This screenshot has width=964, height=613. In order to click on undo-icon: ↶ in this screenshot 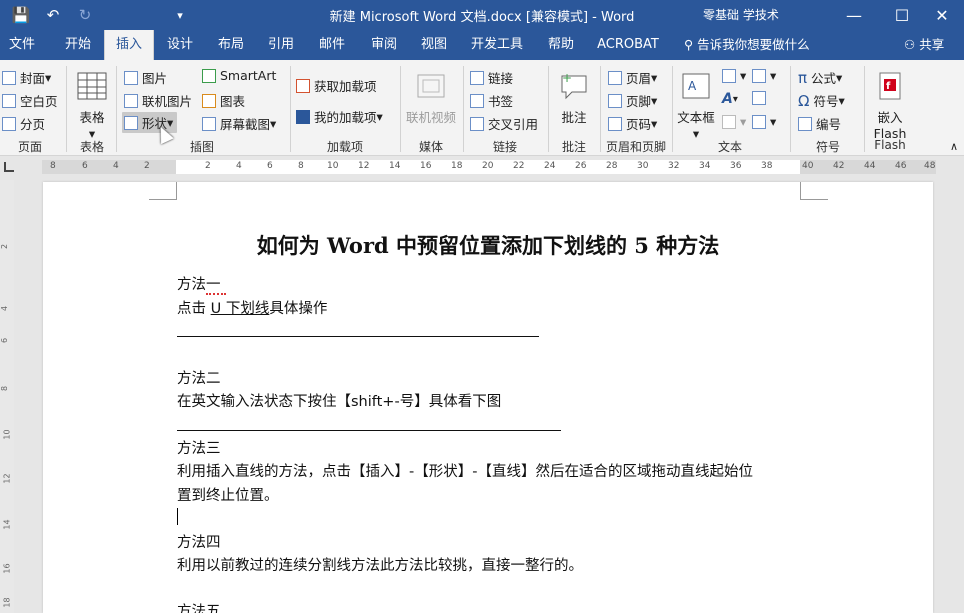, I will do `click(53, 15)`.